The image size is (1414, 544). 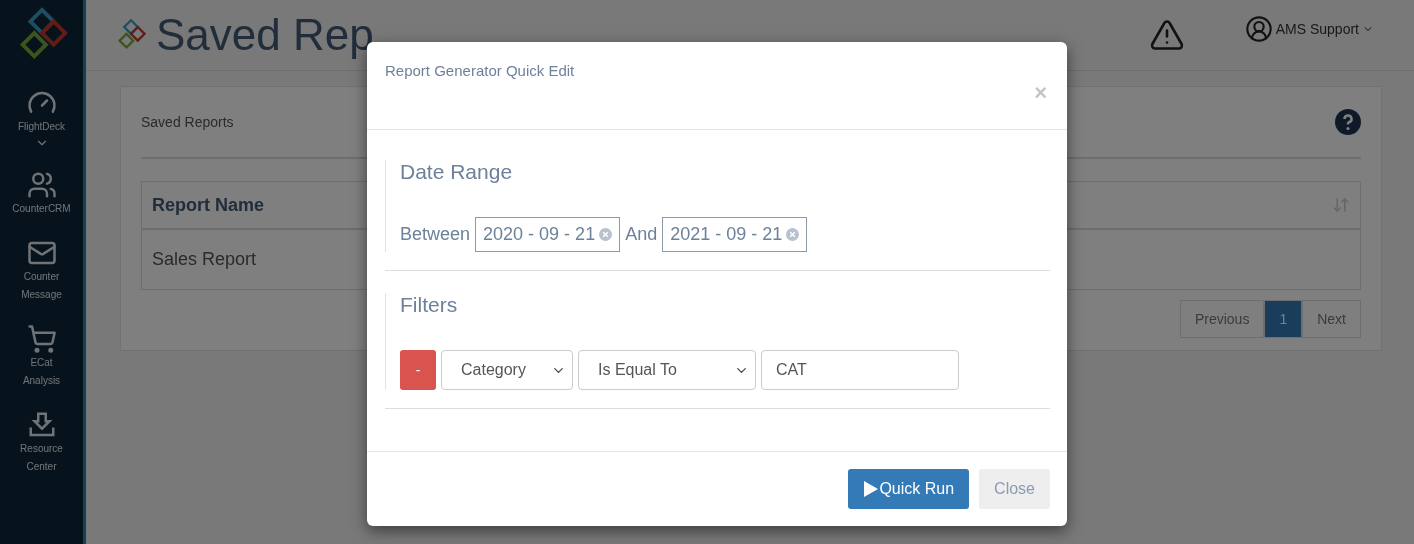 I want to click on help-icon, so click(x=1348, y=122).